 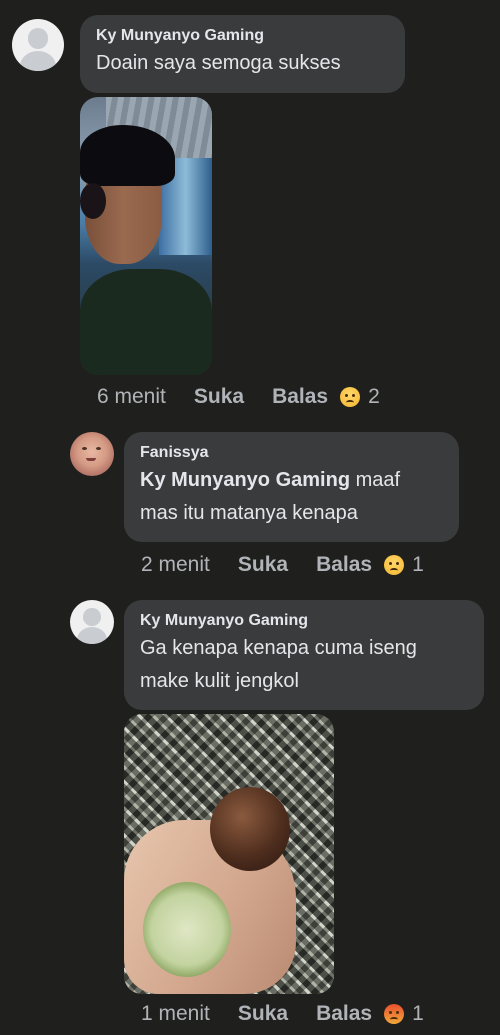 I want to click on comment-meta: 2 menit Suka Balas 1, so click(x=282, y=565).